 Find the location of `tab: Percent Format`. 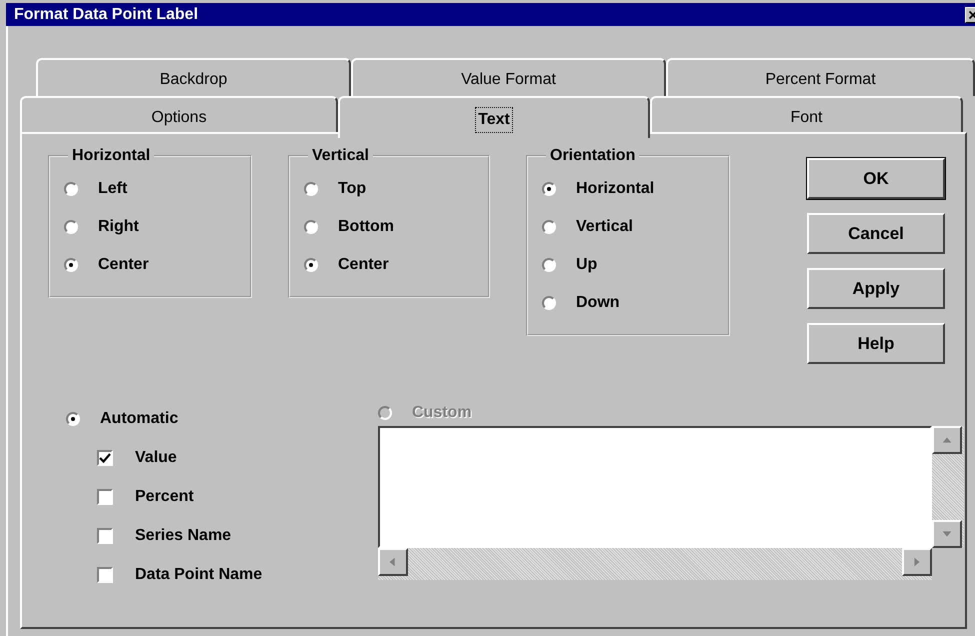

tab: Percent Format is located at coordinates (820, 77).